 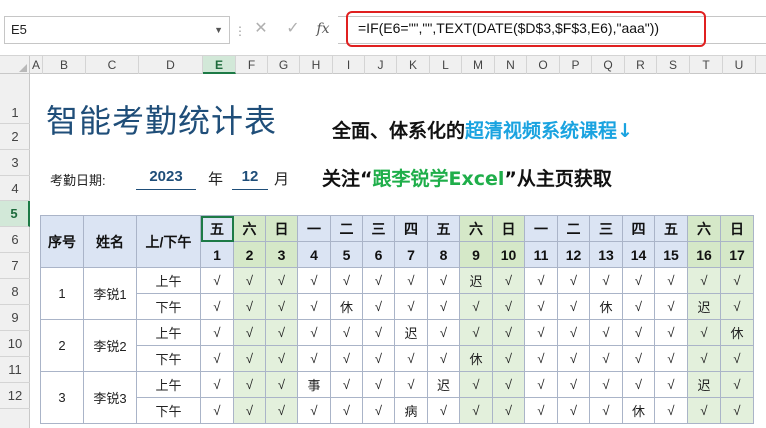 What do you see at coordinates (381, 65) in the screenshot?
I see `column-header-j: J` at bounding box center [381, 65].